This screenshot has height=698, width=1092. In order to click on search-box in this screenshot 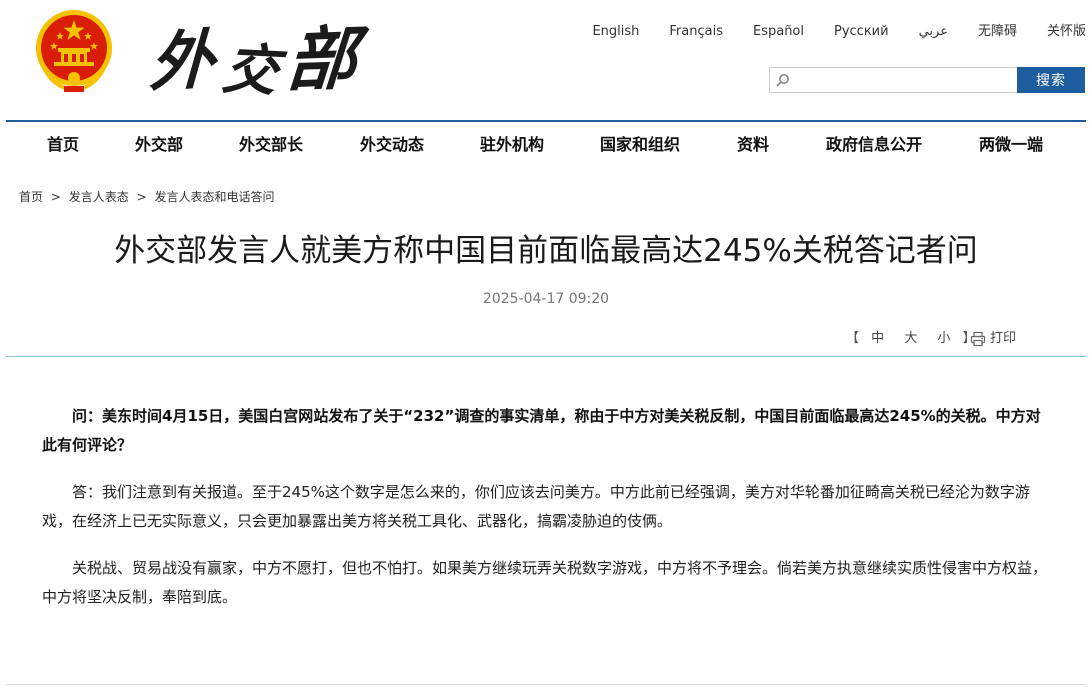, I will do `click(893, 80)`.